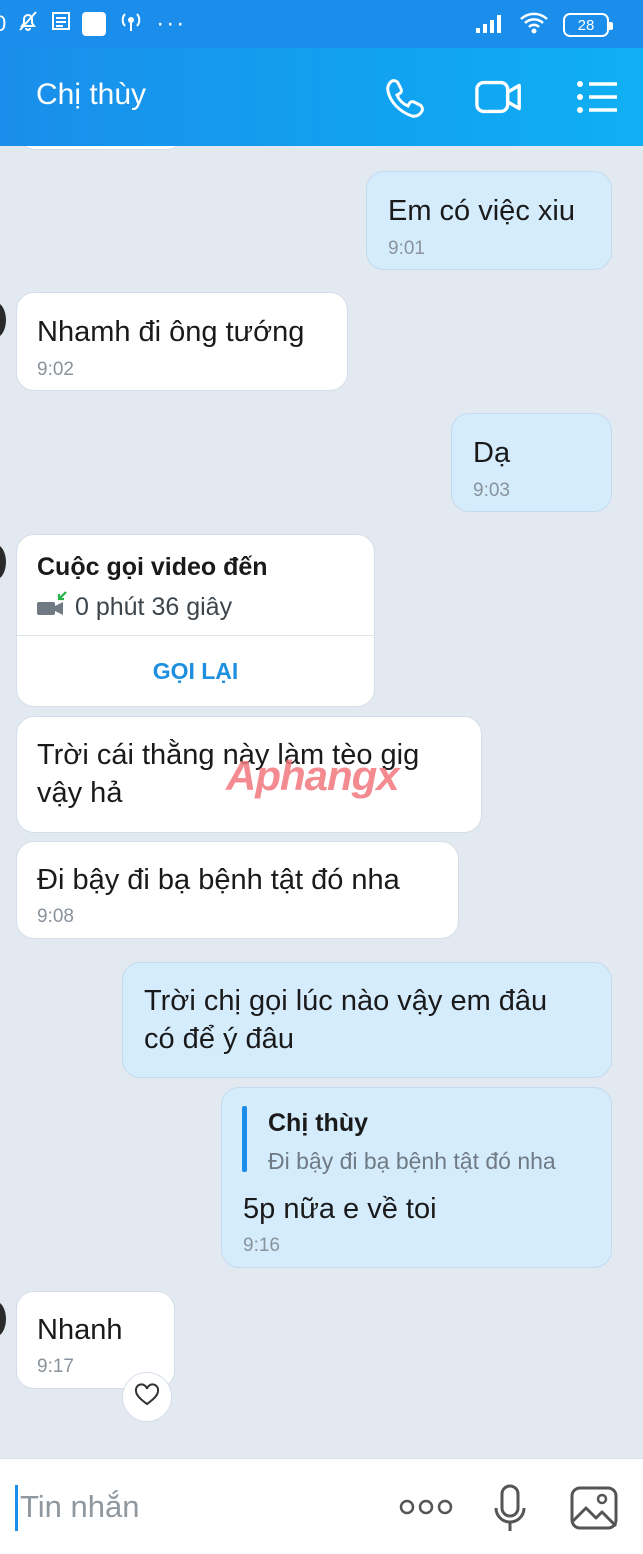 This screenshot has width=643, height=1554. What do you see at coordinates (492, 453) in the screenshot?
I see `message-text: Dạ` at bounding box center [492, 453].